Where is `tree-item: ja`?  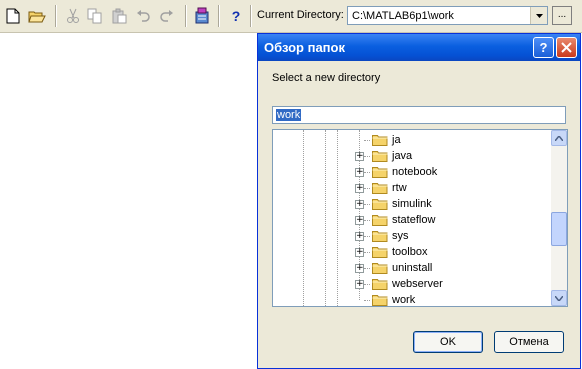
tree-item: ja is located at coordinates (412, 140).